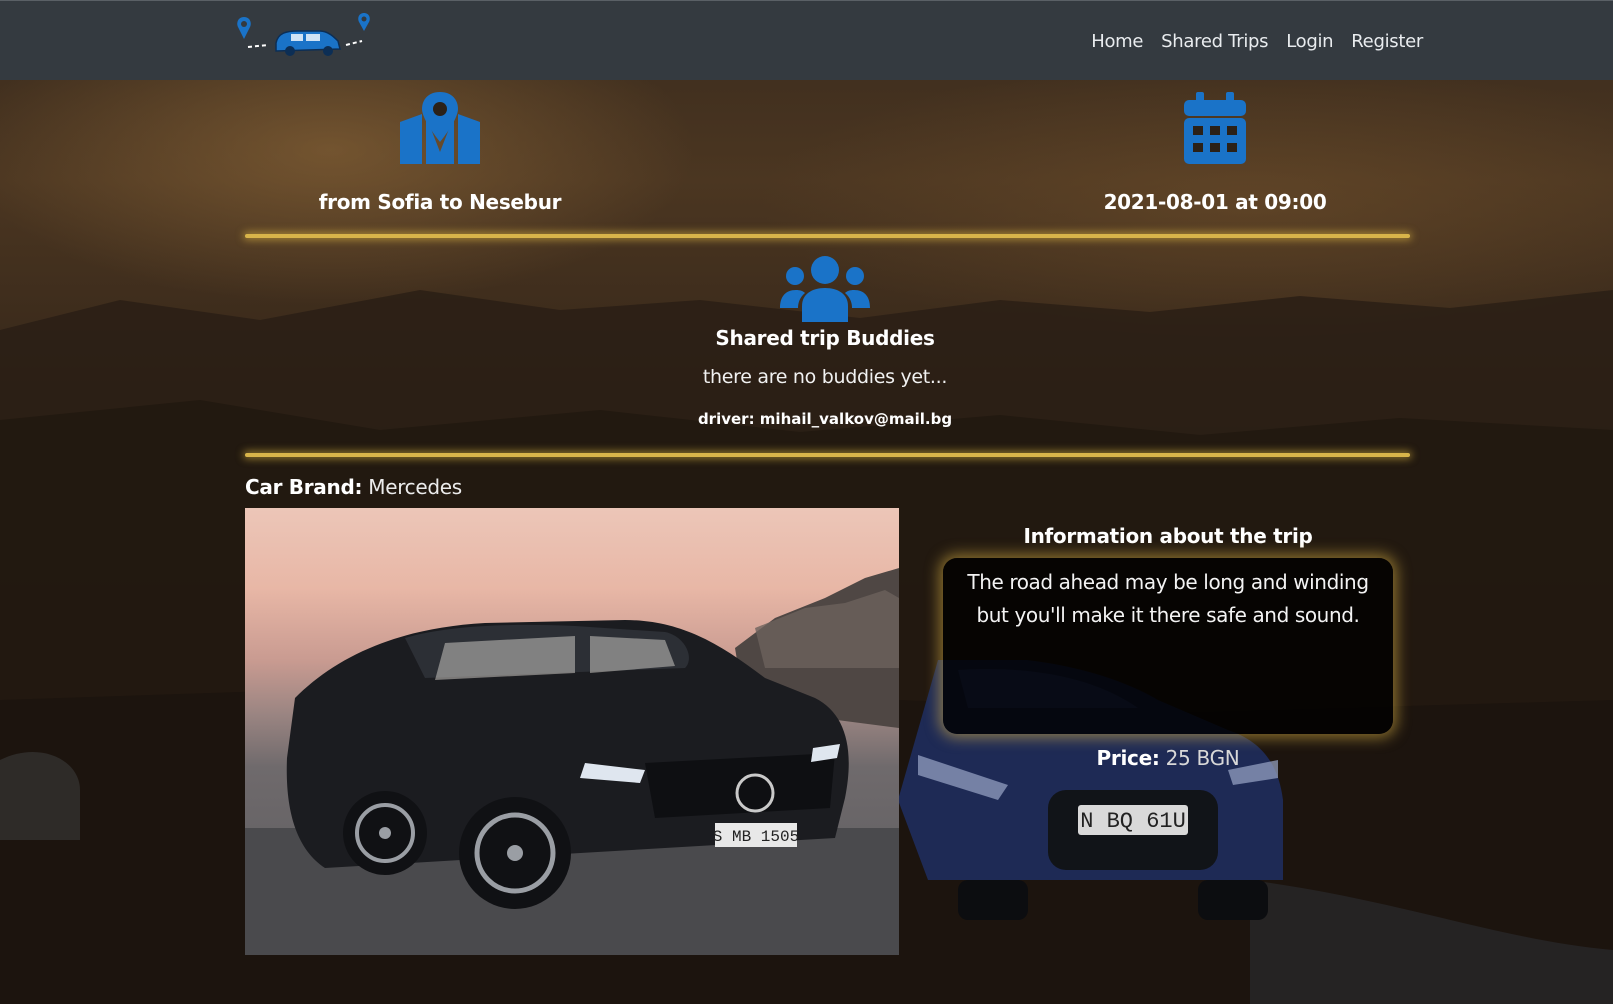  Describe the element at coordinates (1202, 758) in the screenshot. I see `price-value: 25 BGN` at that location.